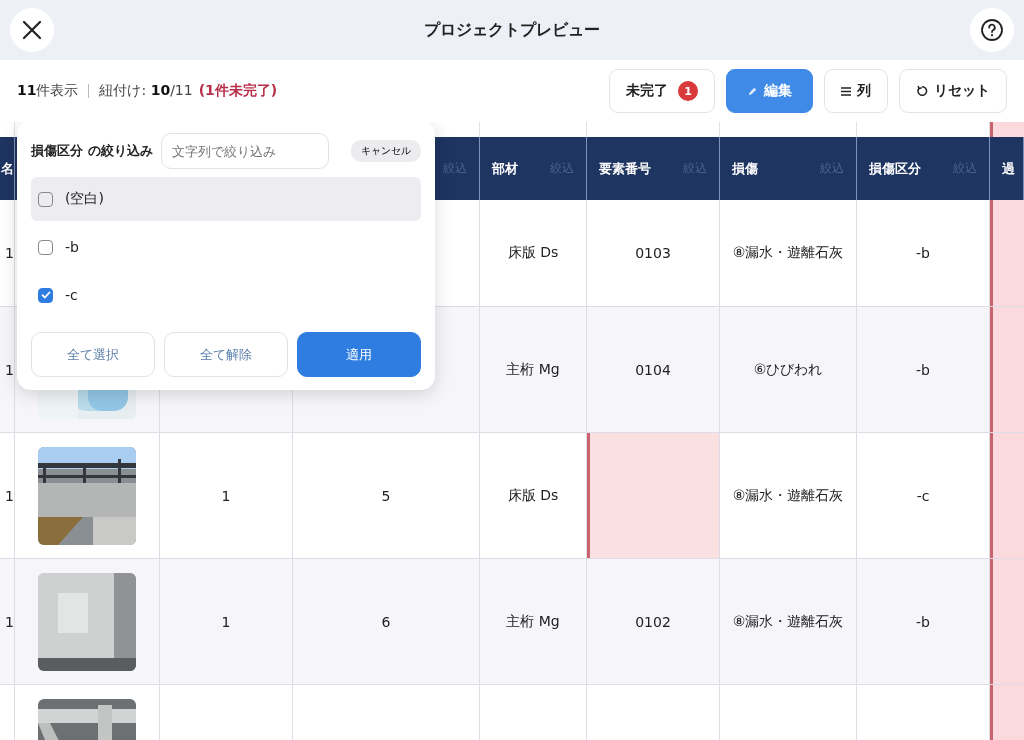 This screenshot has width=1024, height=740. Describe the element at coordinates (238, 91) in the screenshot. I see `incomplete-note: (1件未完了)` at that location.